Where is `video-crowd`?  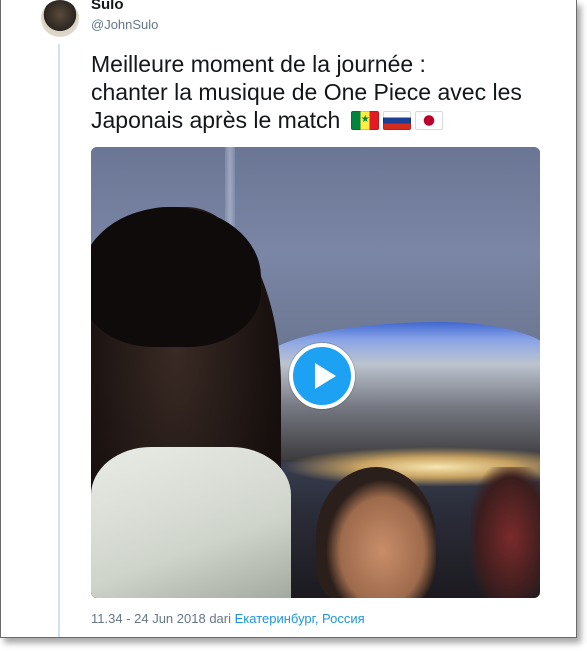
video-crowd is located at coordinates (505, 532).